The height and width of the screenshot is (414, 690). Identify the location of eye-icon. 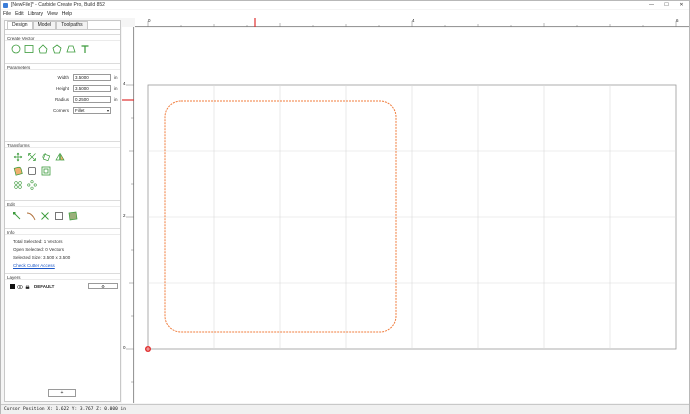
(20, 286).